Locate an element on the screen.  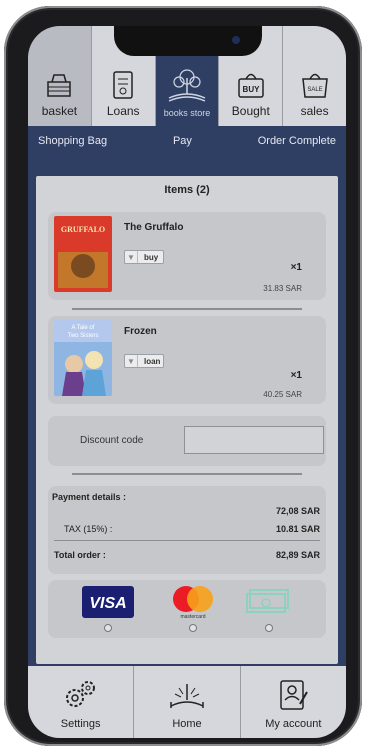
total-label: Total order : is located at coordinates (80, 555).